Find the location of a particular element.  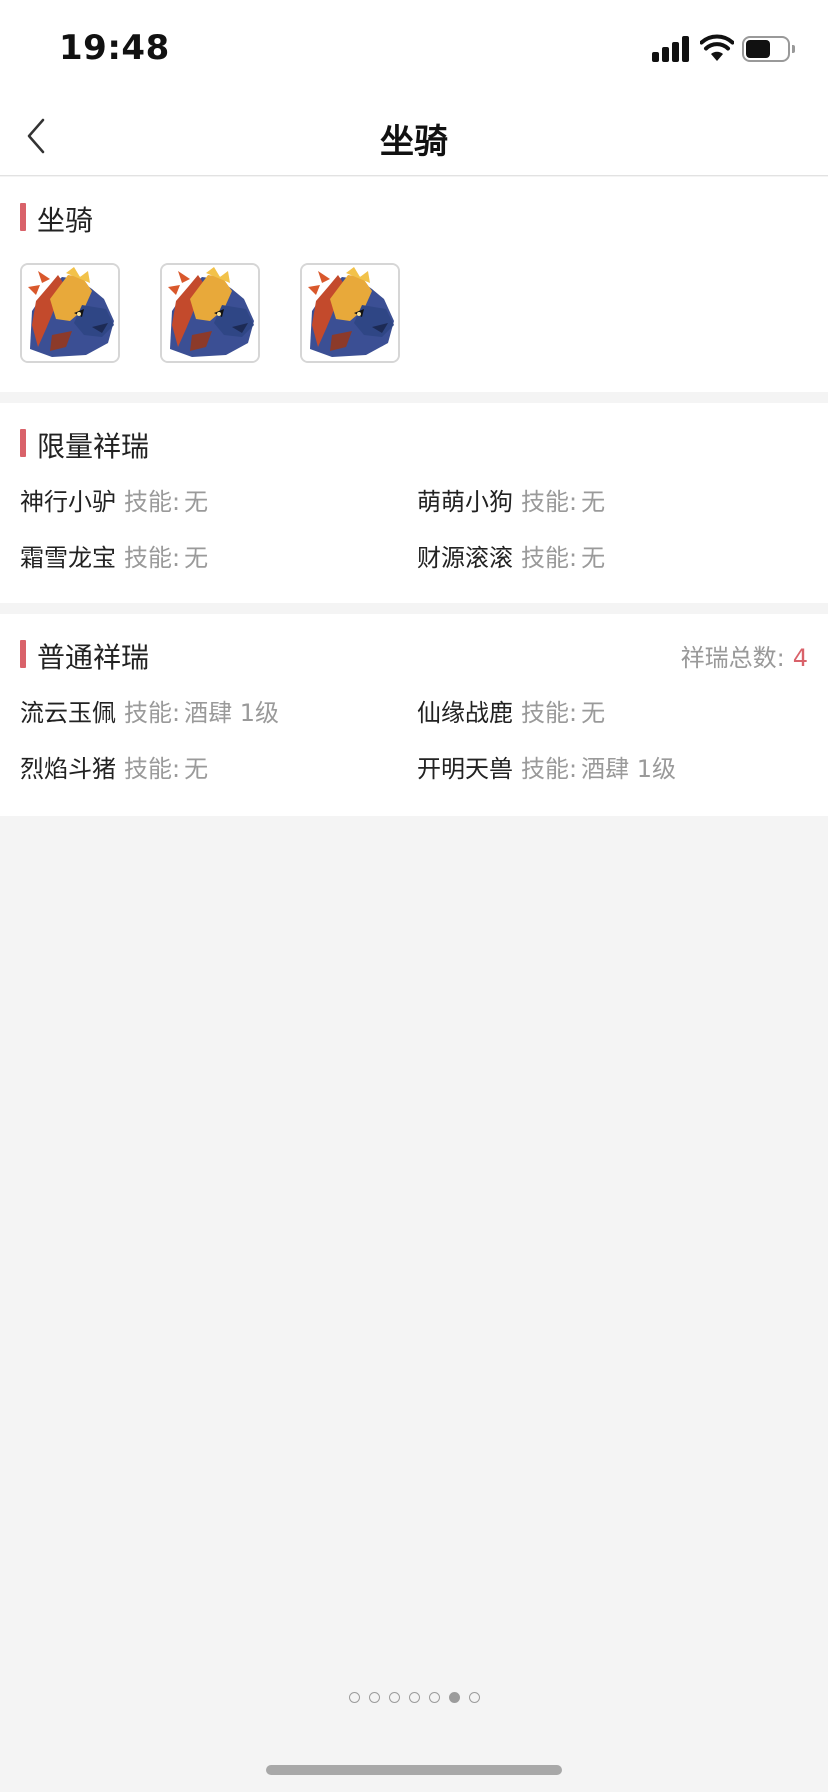

status-bar: 19:48 is located at coordinates (414, 50).